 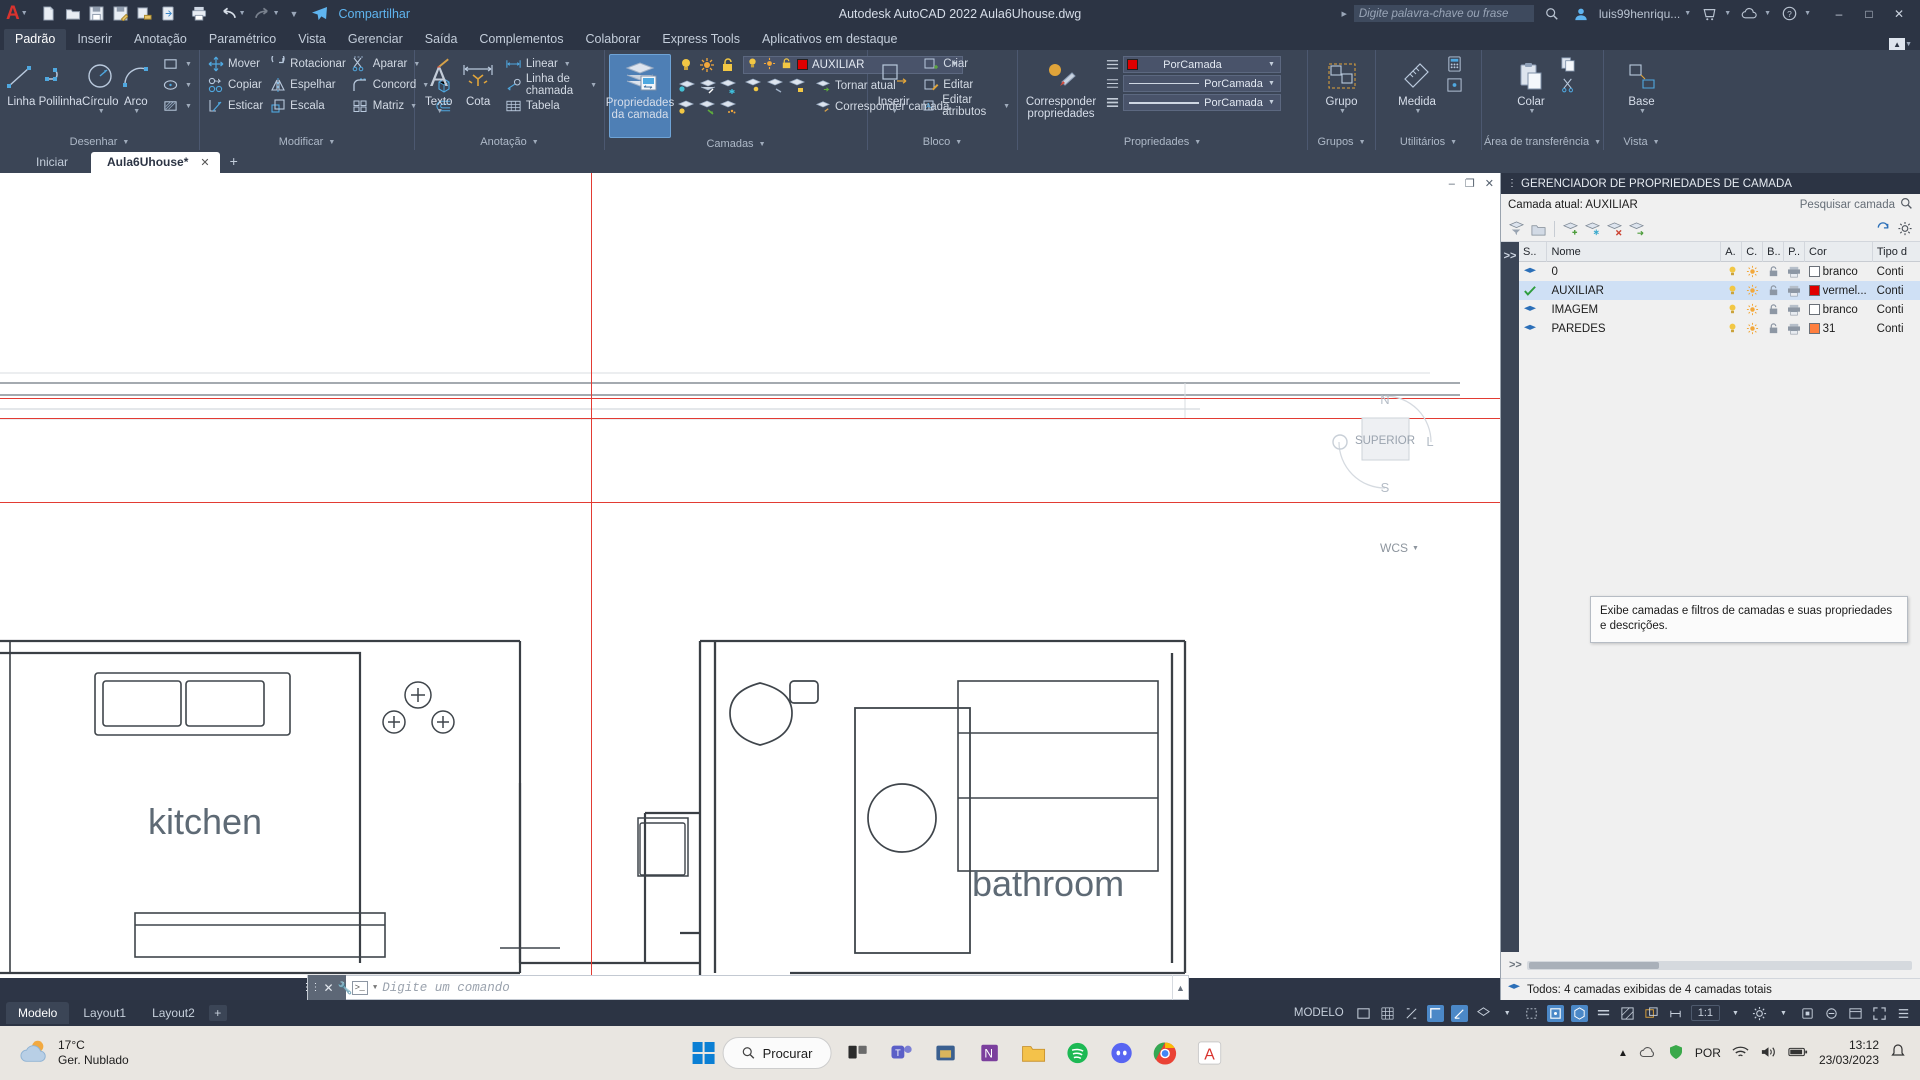 What do you see at coordinates (1112, 103) in the screenshot?
I see `lineweight-icon` at bounding box center [1112, 103].